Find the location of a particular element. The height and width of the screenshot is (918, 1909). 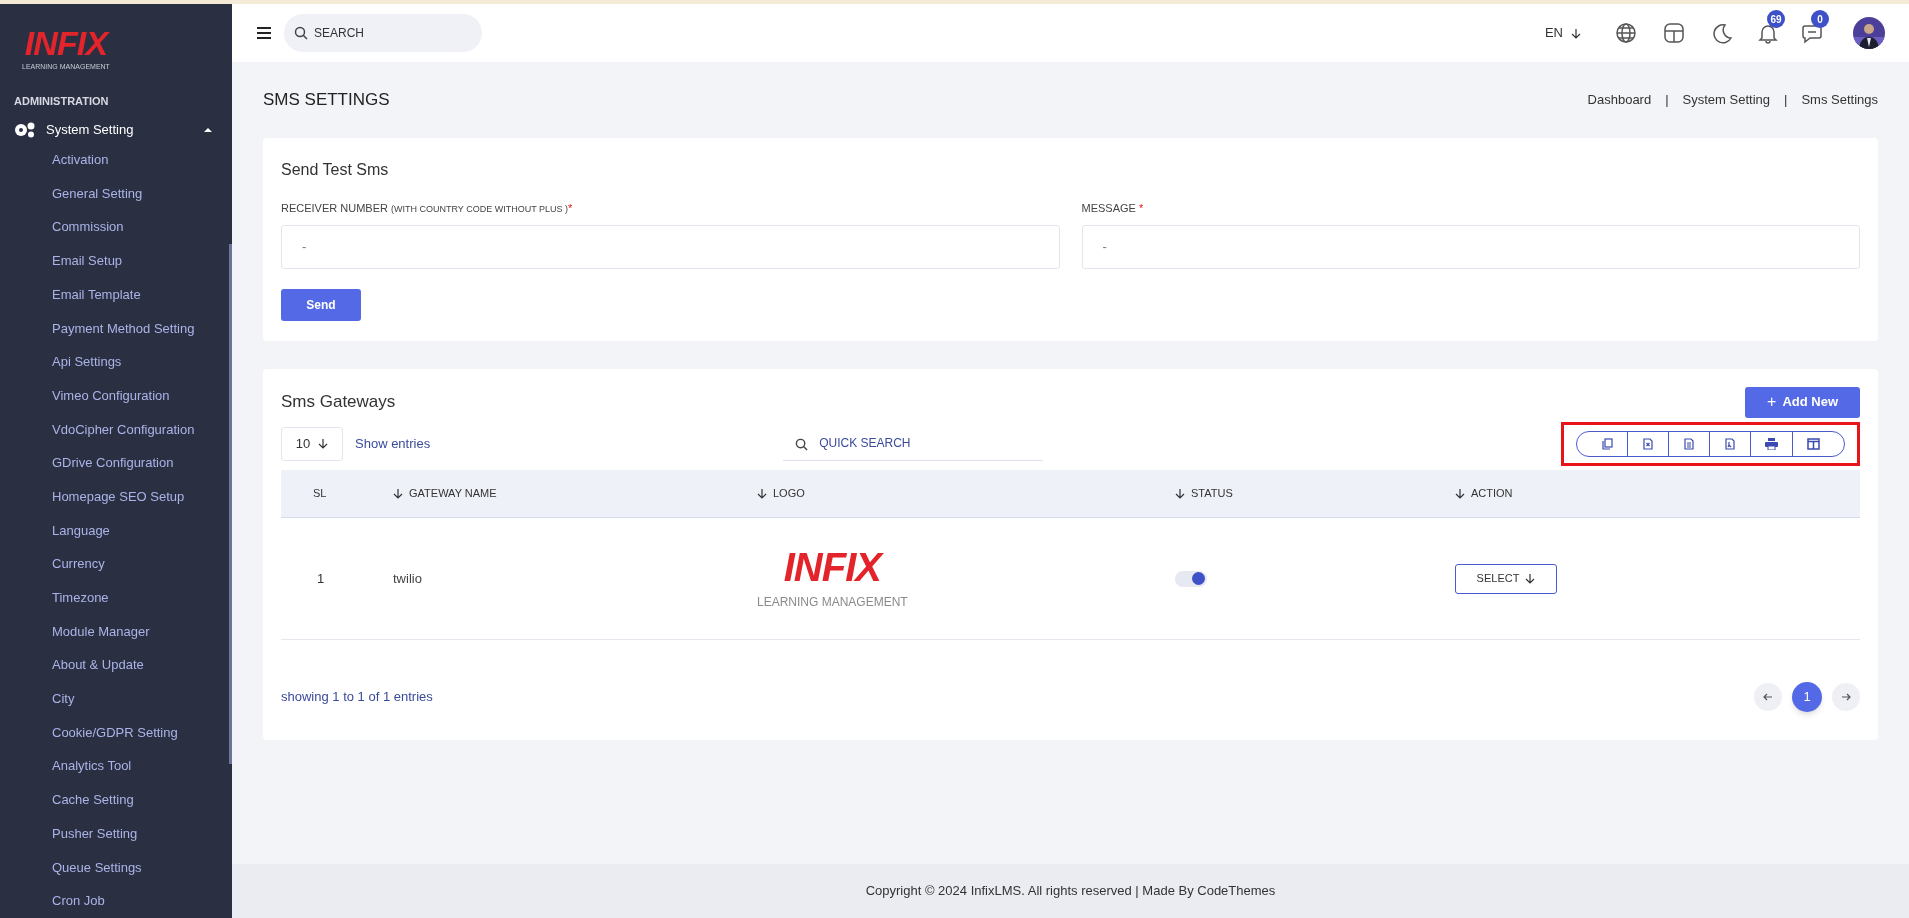

scrollbar is located at coordinates (230, 504).